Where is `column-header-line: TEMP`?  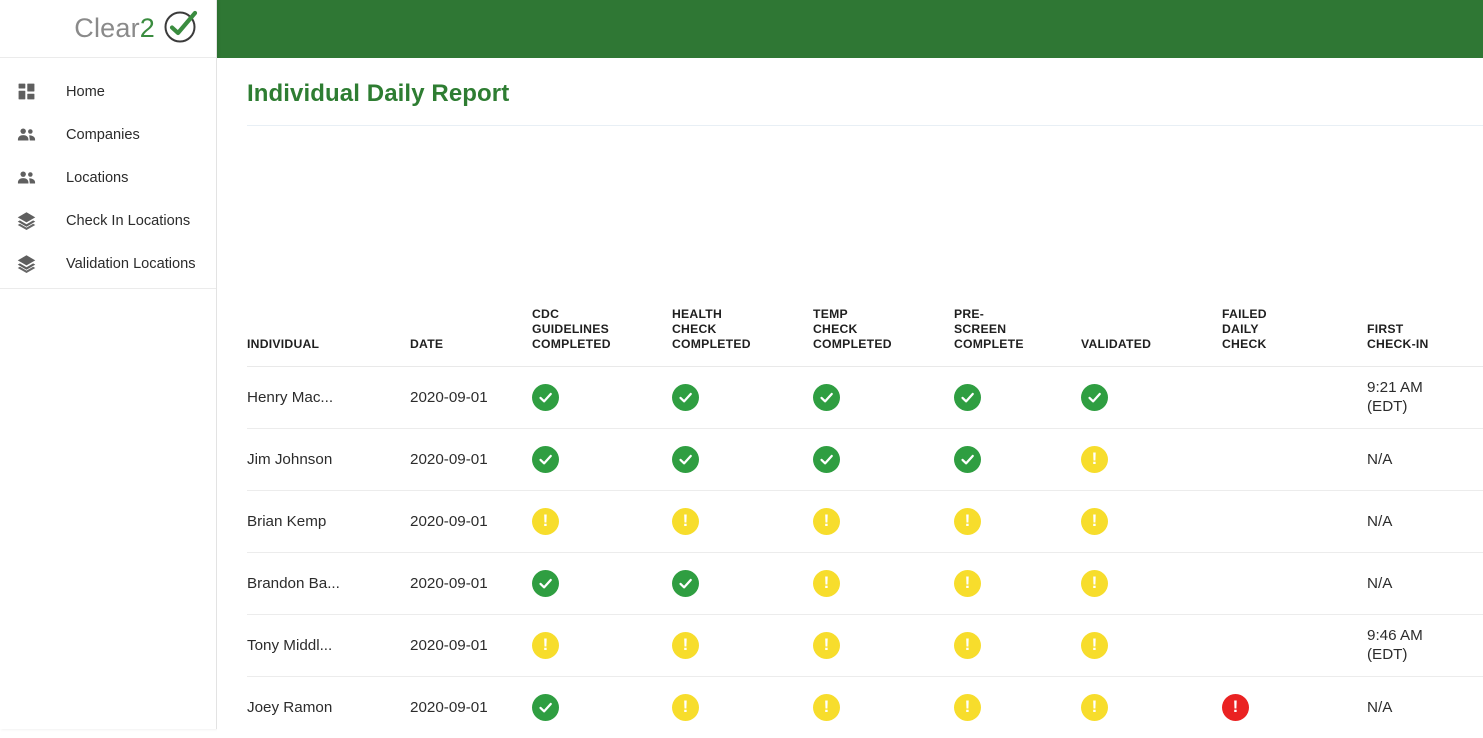 column-header-line: TEMP is located at coordinates (830, 313).